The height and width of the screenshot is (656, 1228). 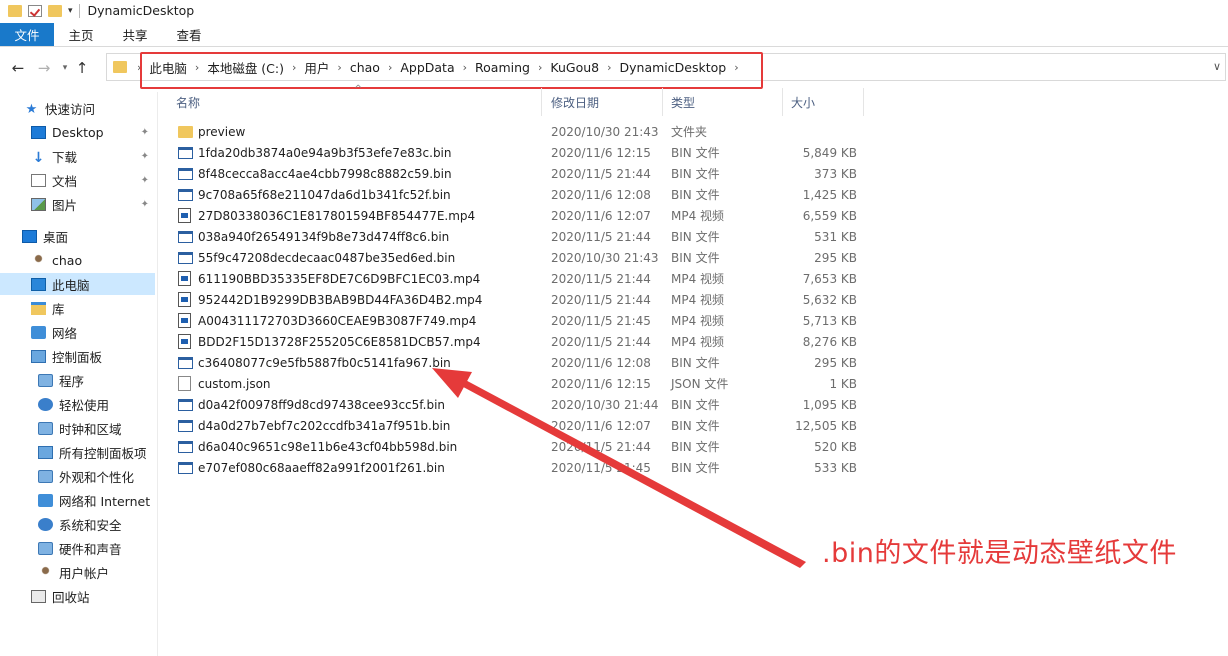 I want to click on sidebar-item-quick-access: ★ 快速访问, so click(x=59, y=108).